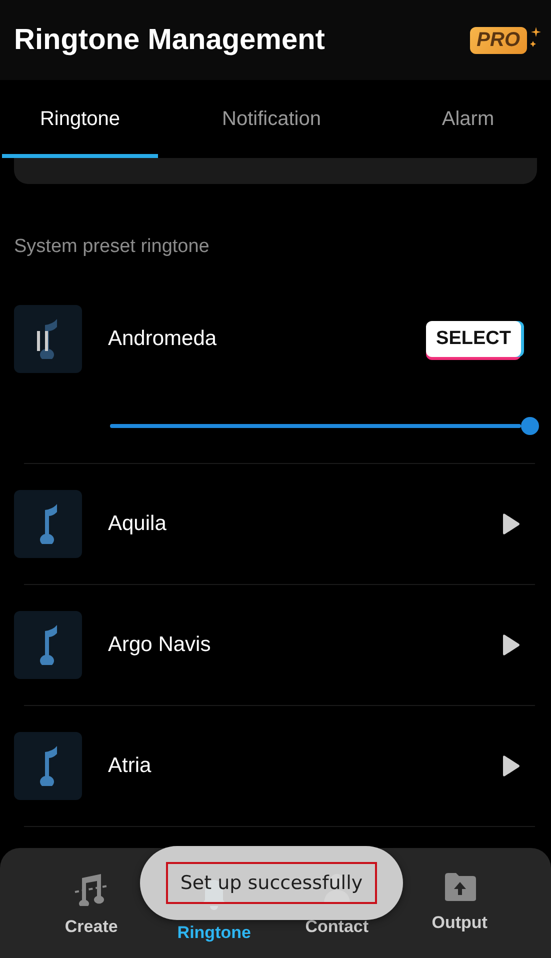  Describe the element at coordinates (112, 247) in the screenshot. I see `section-label: System preset ringtone` at that location.